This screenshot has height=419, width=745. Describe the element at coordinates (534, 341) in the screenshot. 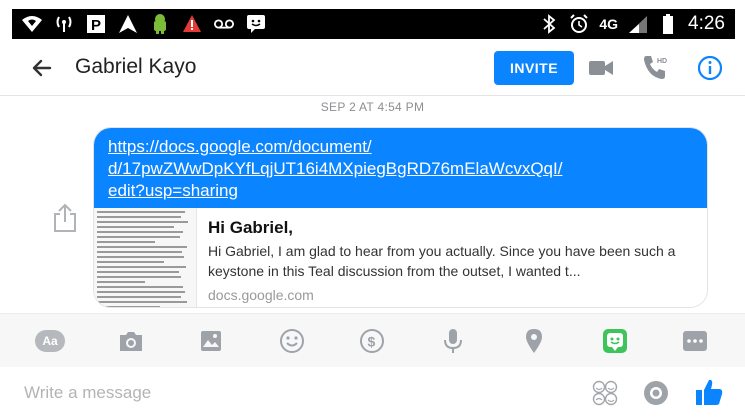

I see `location-icon` at that location.